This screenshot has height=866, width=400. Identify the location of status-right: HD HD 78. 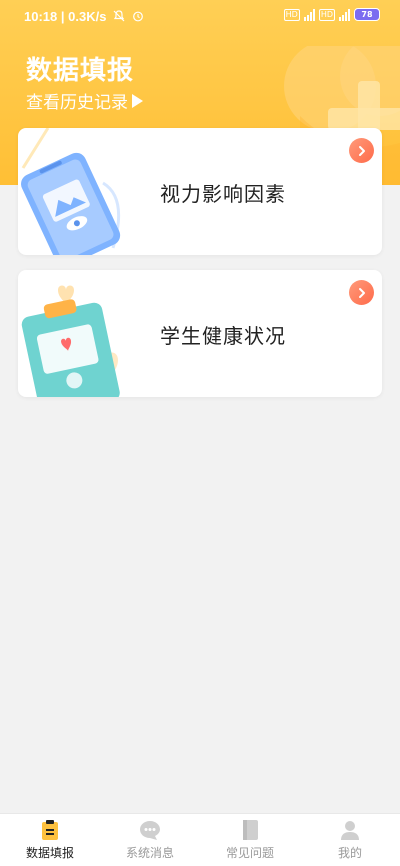
(331, 14).